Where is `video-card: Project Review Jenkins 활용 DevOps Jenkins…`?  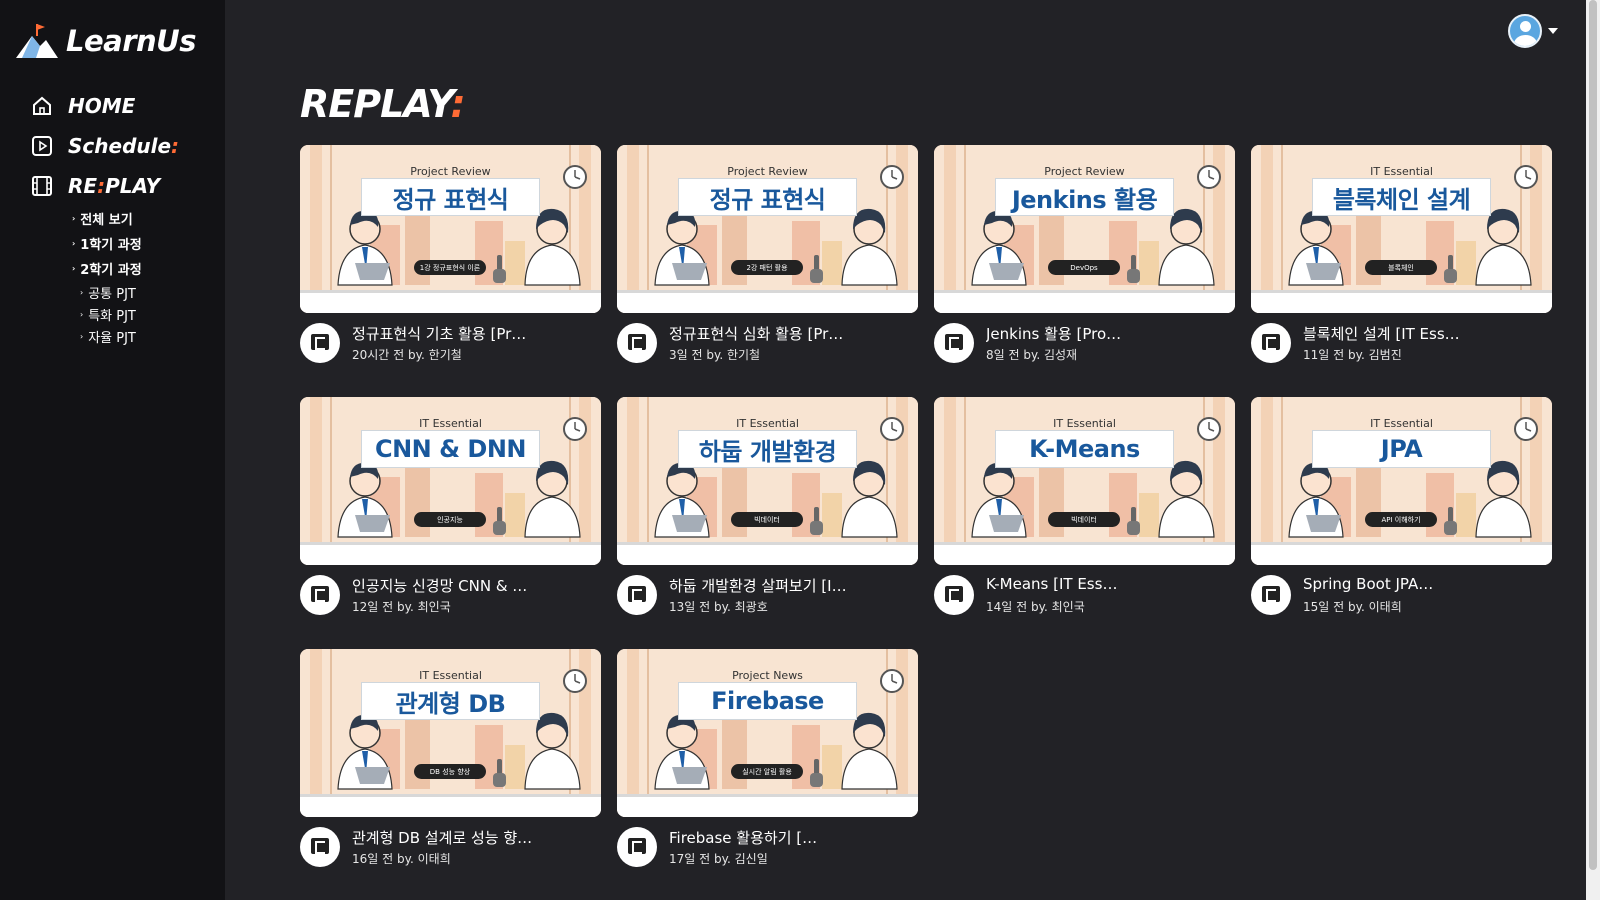
video-card: Project Review Jenkins 활용 DevOps Jenkins… is located at coordinates (1084, 271).